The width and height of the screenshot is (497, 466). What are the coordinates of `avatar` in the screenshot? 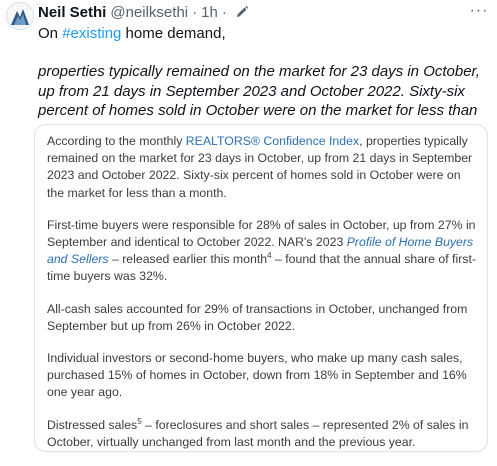 It's located at (20, 16).